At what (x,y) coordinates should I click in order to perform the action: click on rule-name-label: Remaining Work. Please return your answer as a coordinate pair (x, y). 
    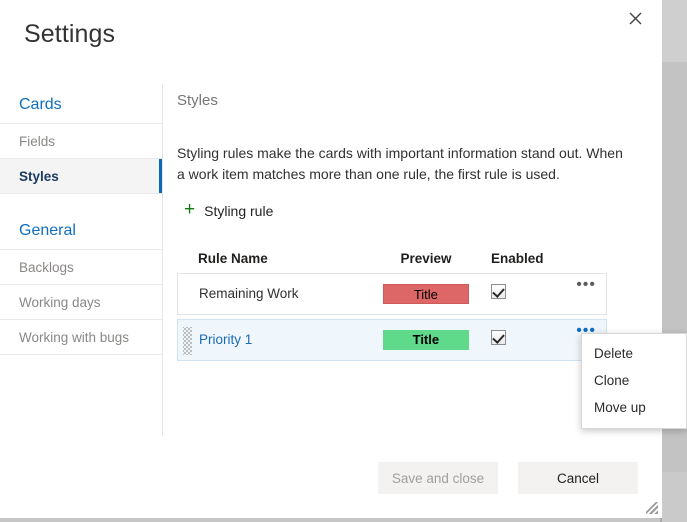
    Looking at the image, I should click on (249, 293).